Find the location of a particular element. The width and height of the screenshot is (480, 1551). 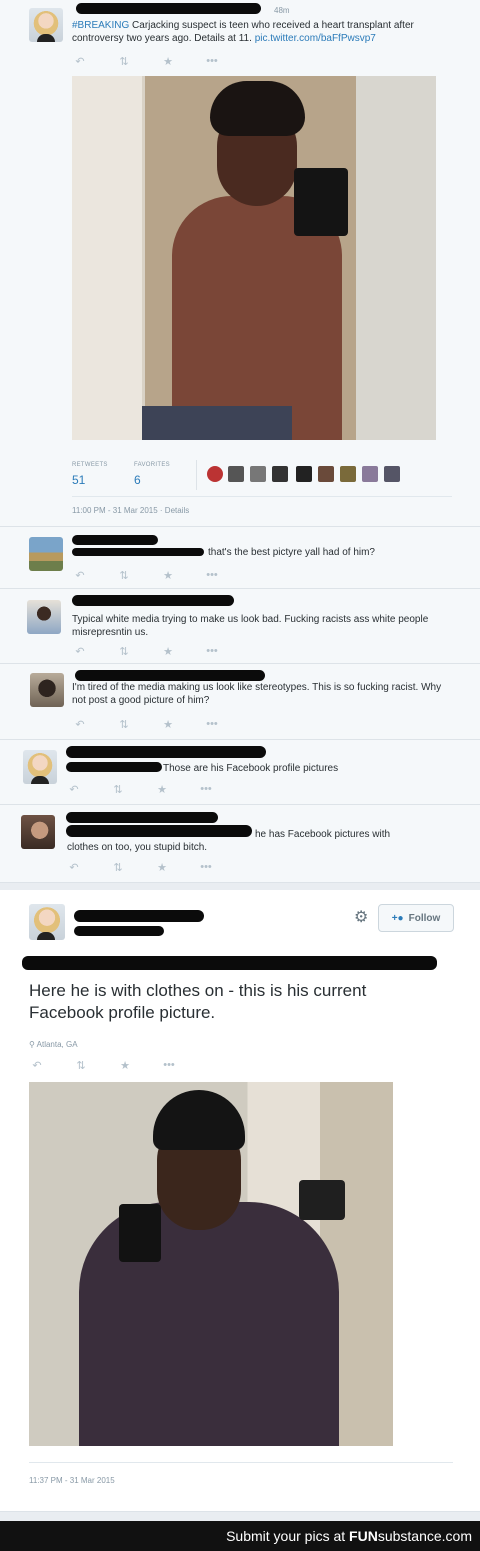

photo-phone is located at coordinates (140, 1233).